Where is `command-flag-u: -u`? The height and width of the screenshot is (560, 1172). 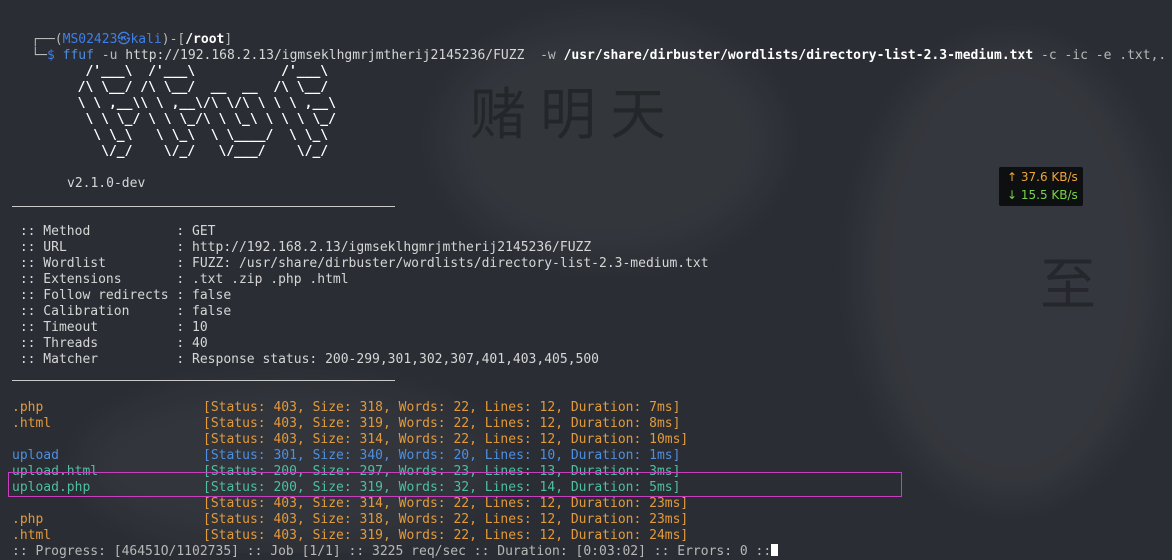
command-flag-u: -u is located at coordinates (109, 55).